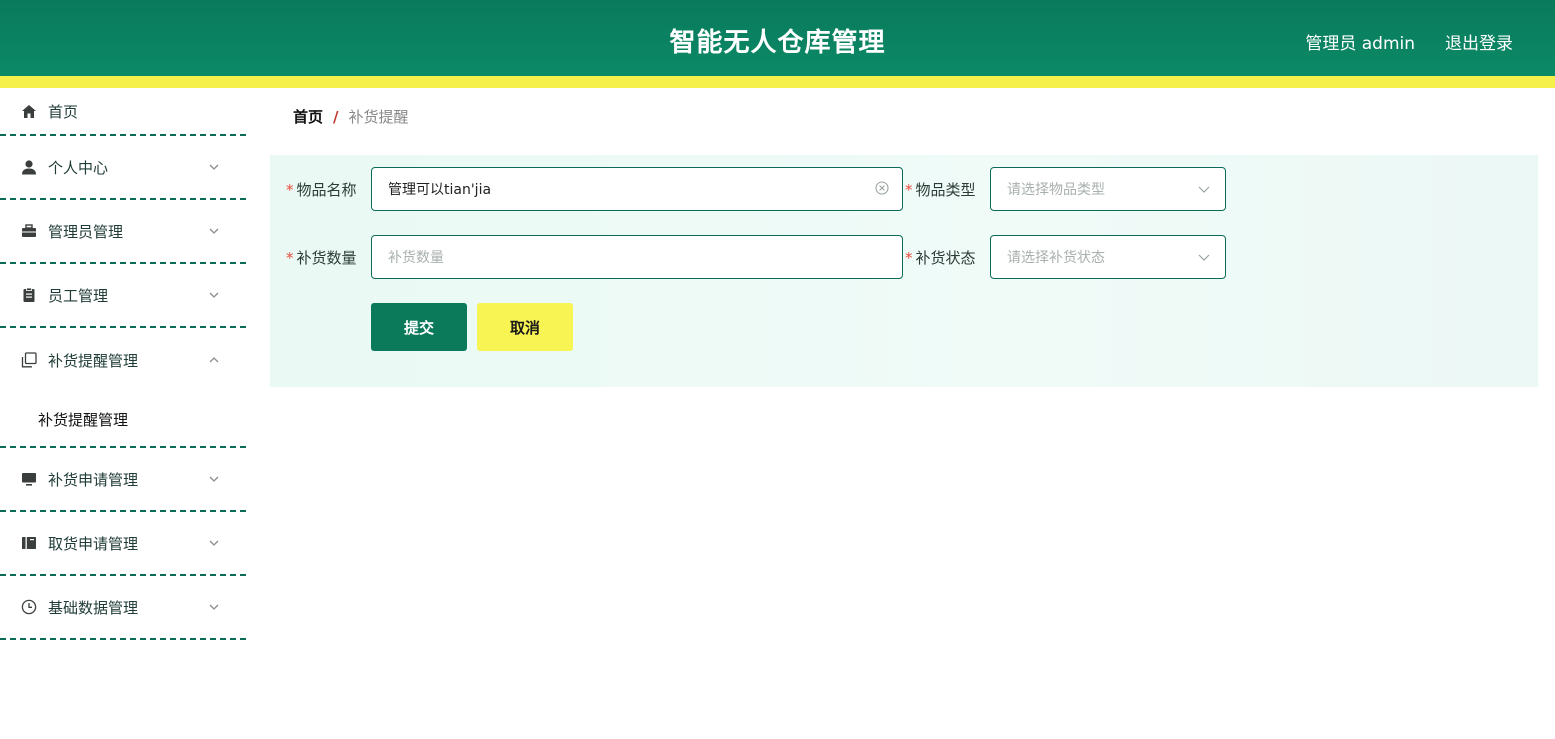  I want to click on restock-status-select: 请选择补货状态, so click(1108, 257).